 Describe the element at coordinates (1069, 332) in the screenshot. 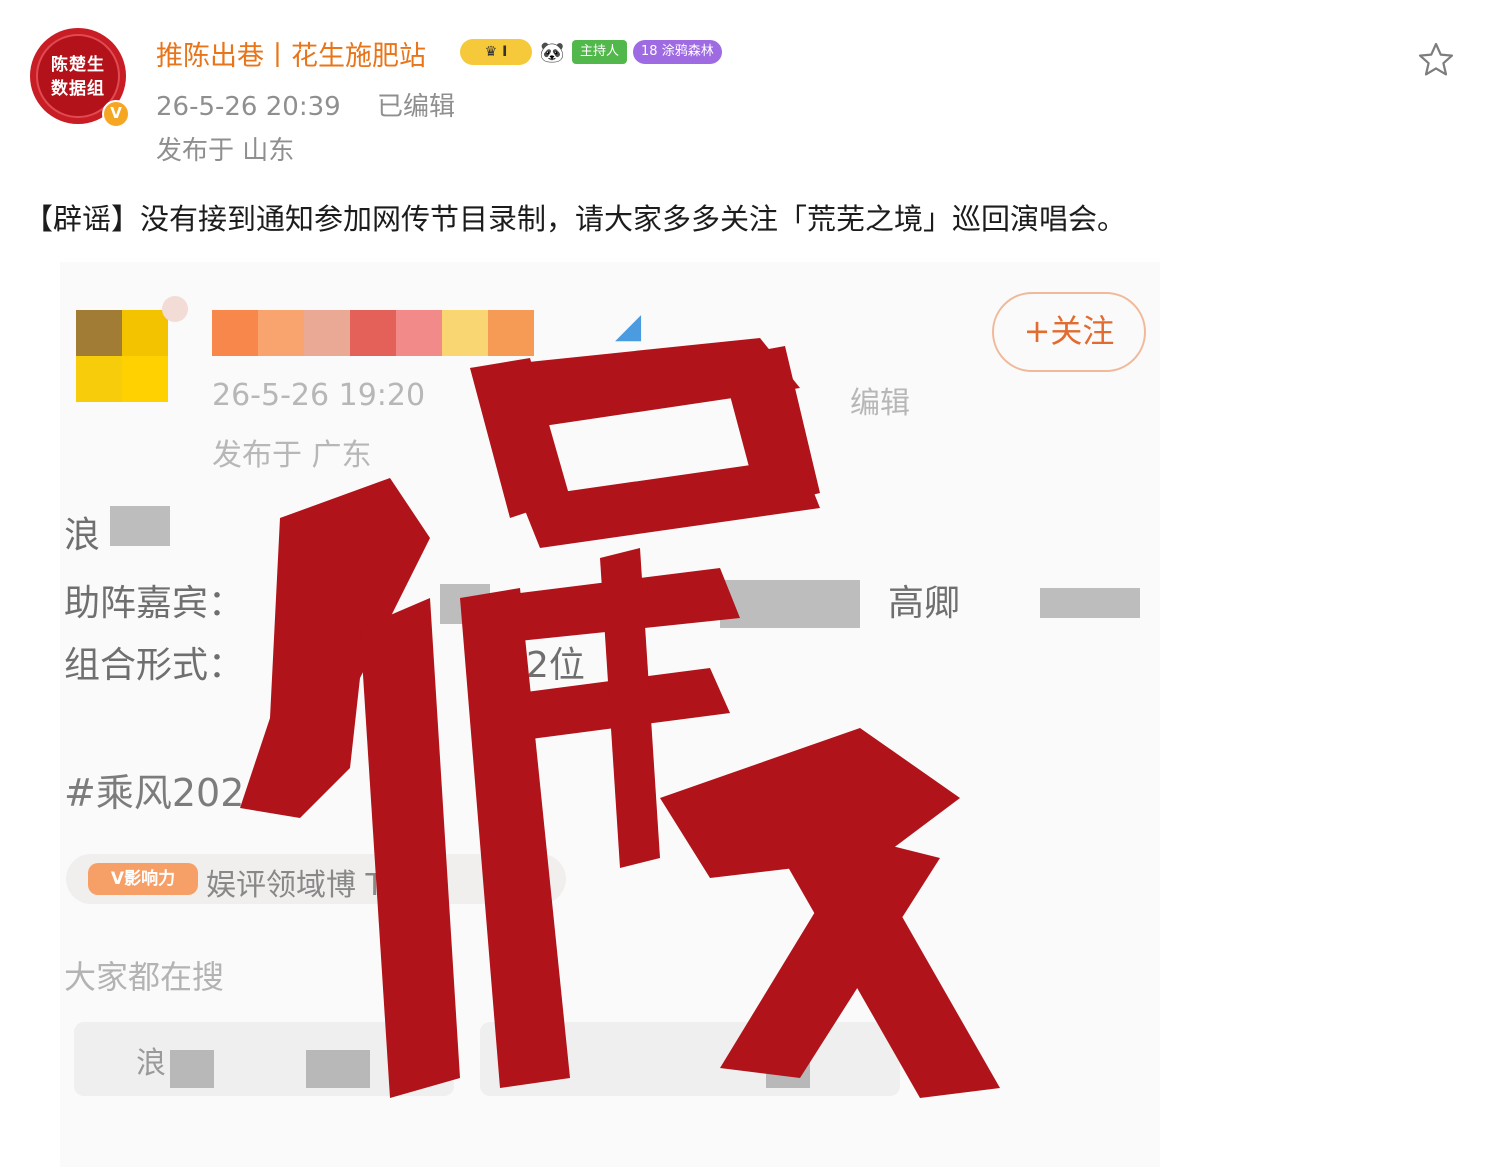

I see `embedded-follow-button: +关注` at that location.